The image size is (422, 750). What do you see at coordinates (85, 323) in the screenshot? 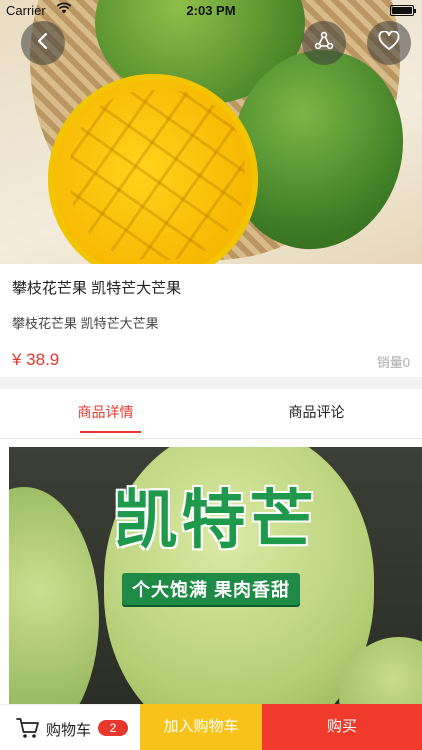
I see `product-subtitle: 攀枝花芒果 凯特芒大芒果` at bounding box center [85, 323].